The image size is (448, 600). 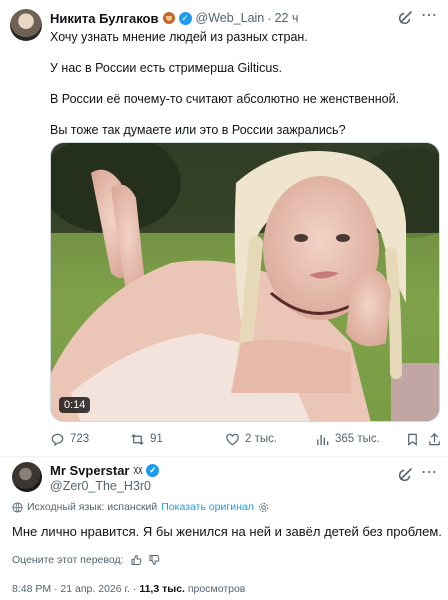 I want to click on divider, so click(x=224, y=456).